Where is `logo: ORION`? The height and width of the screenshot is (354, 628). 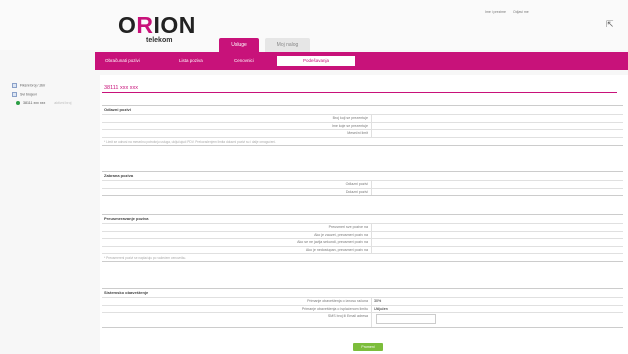
logo: ORION is located at coordinates (157, 25).